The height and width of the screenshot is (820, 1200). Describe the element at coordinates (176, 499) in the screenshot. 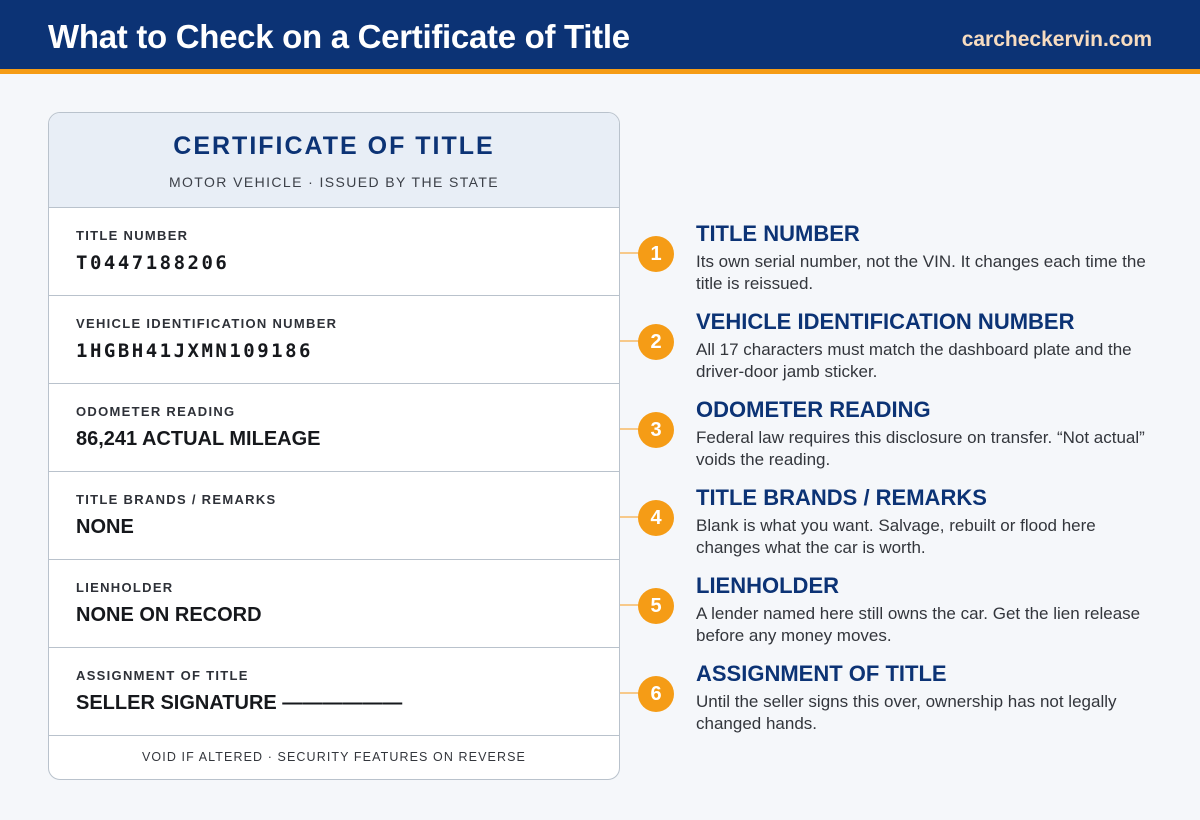

I see `field-label: TITLE BRANDS / REMARKS` at that location.